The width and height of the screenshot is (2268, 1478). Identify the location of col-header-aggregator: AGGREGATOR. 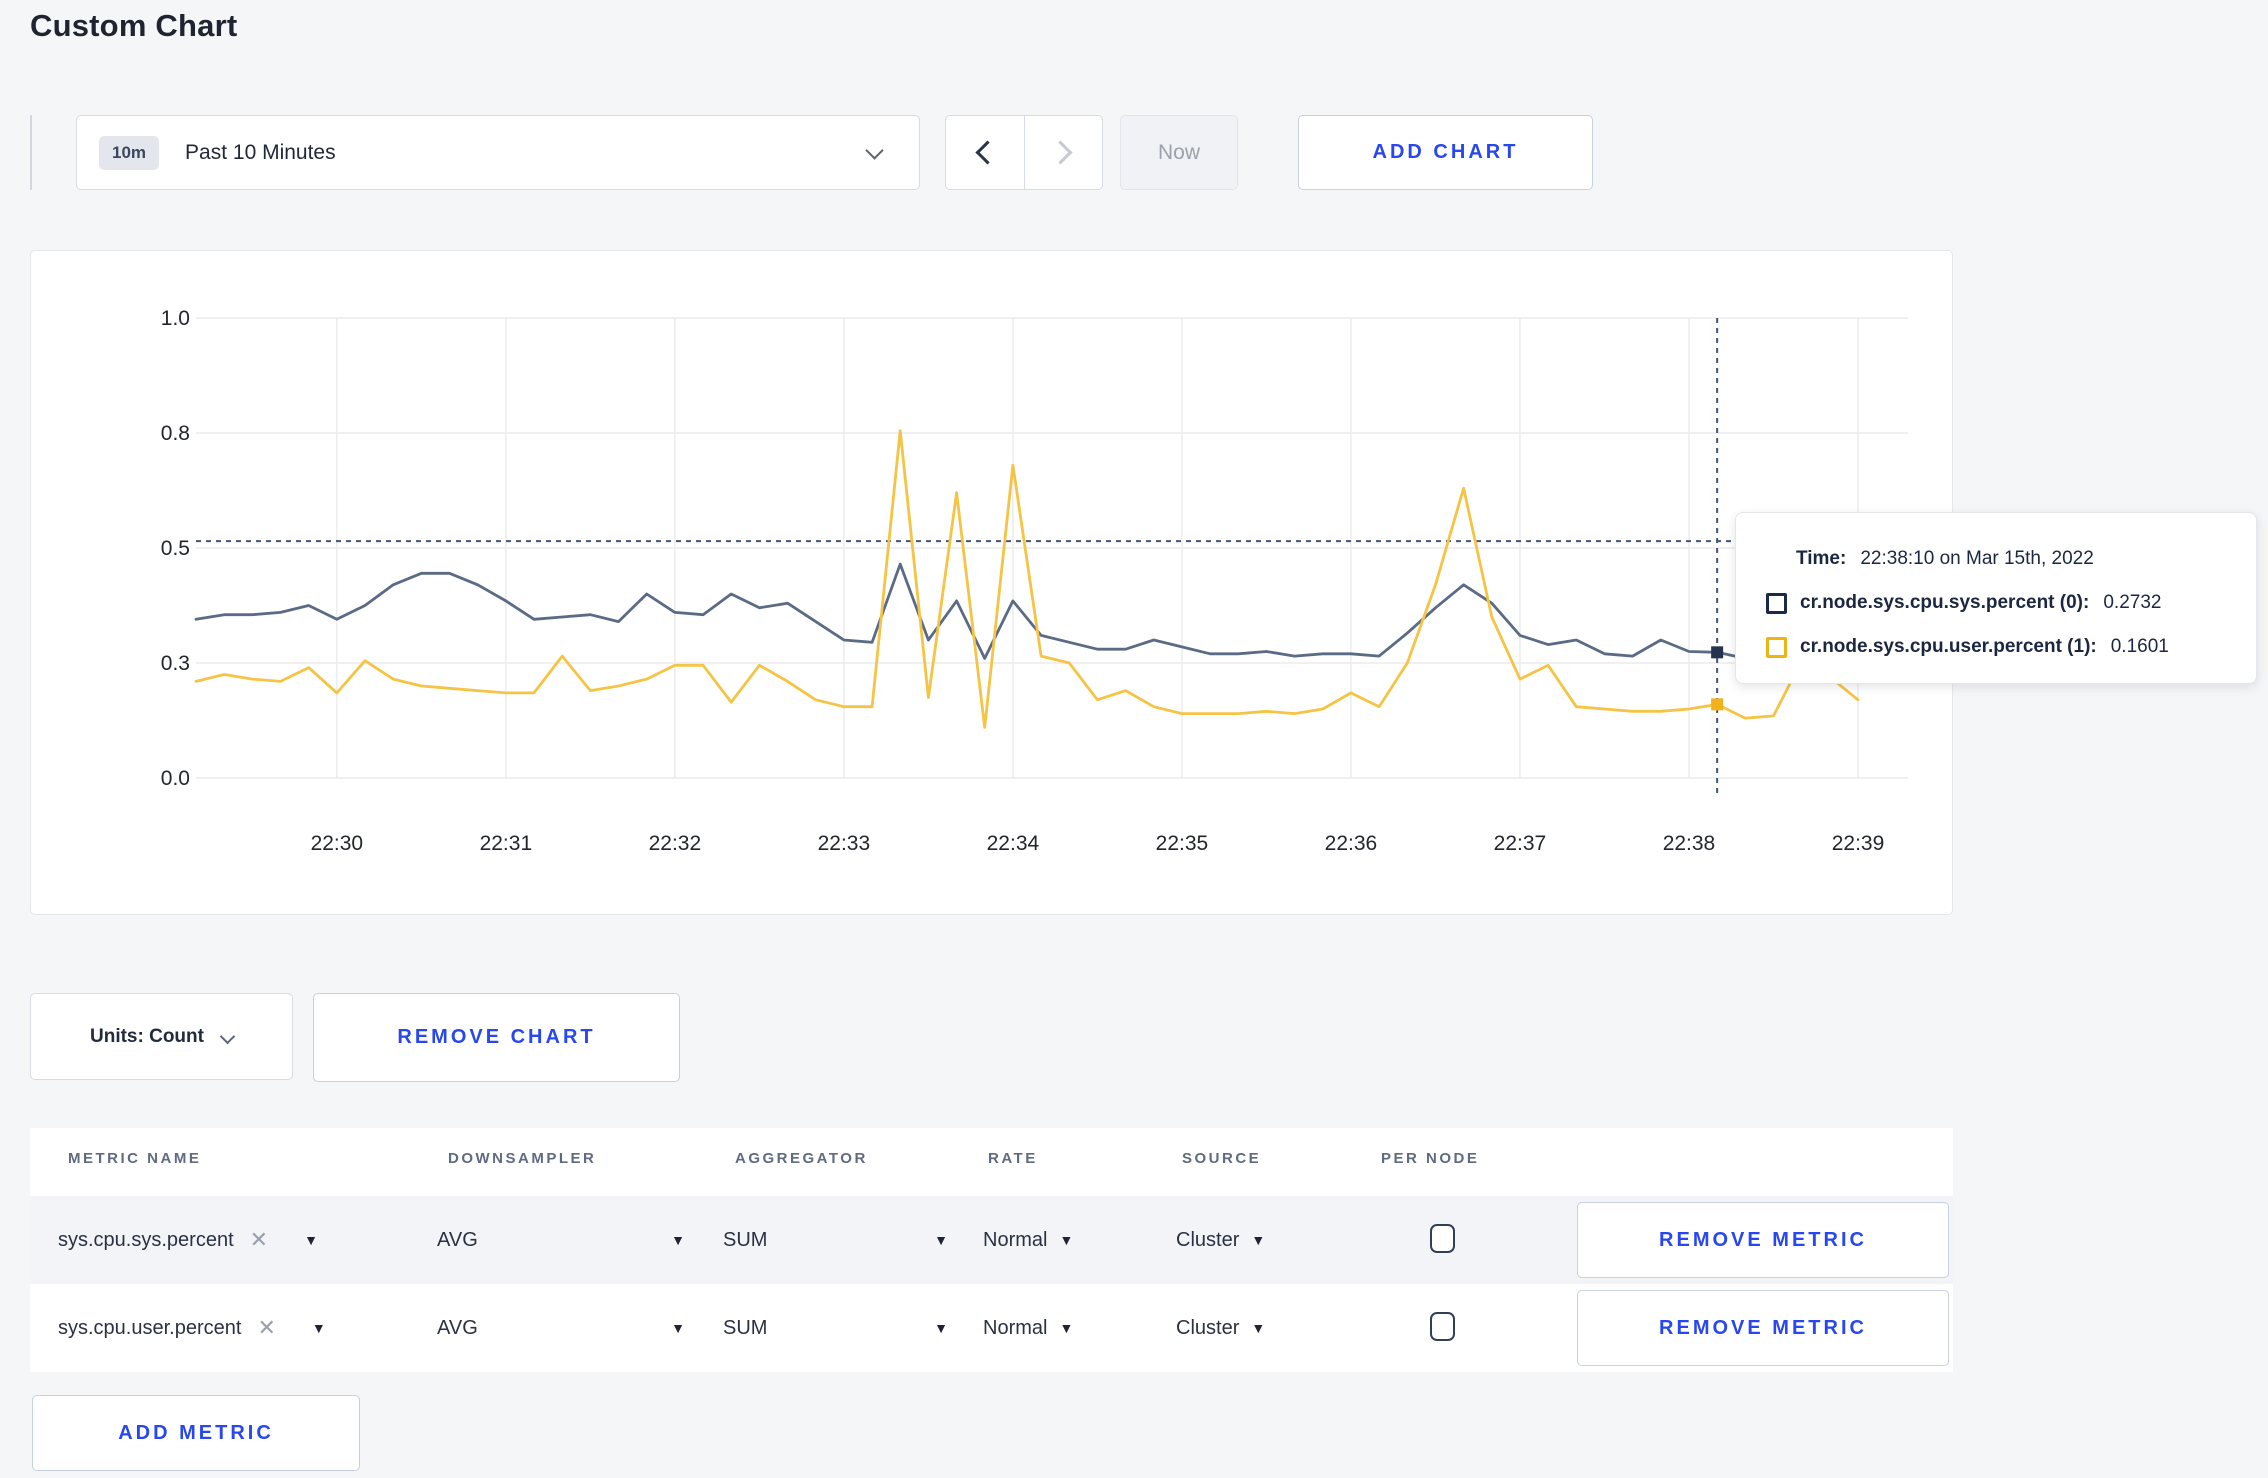
(801, 1158).